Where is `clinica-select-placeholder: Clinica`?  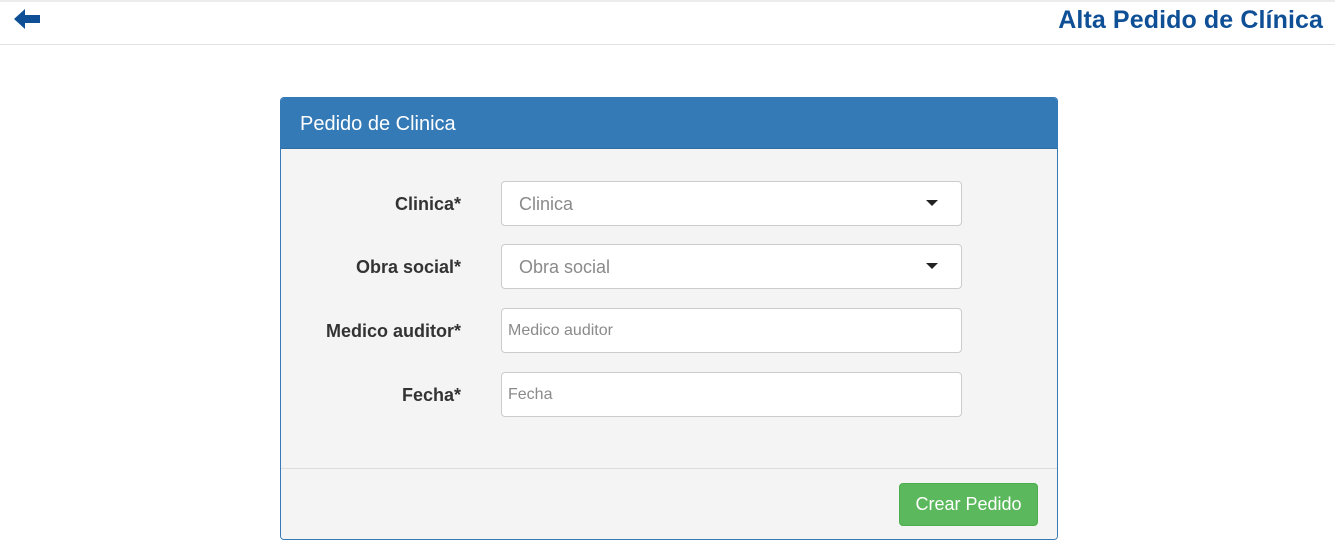 clinica-select-placeholder: Clinica is located at coordinates (546, 204).